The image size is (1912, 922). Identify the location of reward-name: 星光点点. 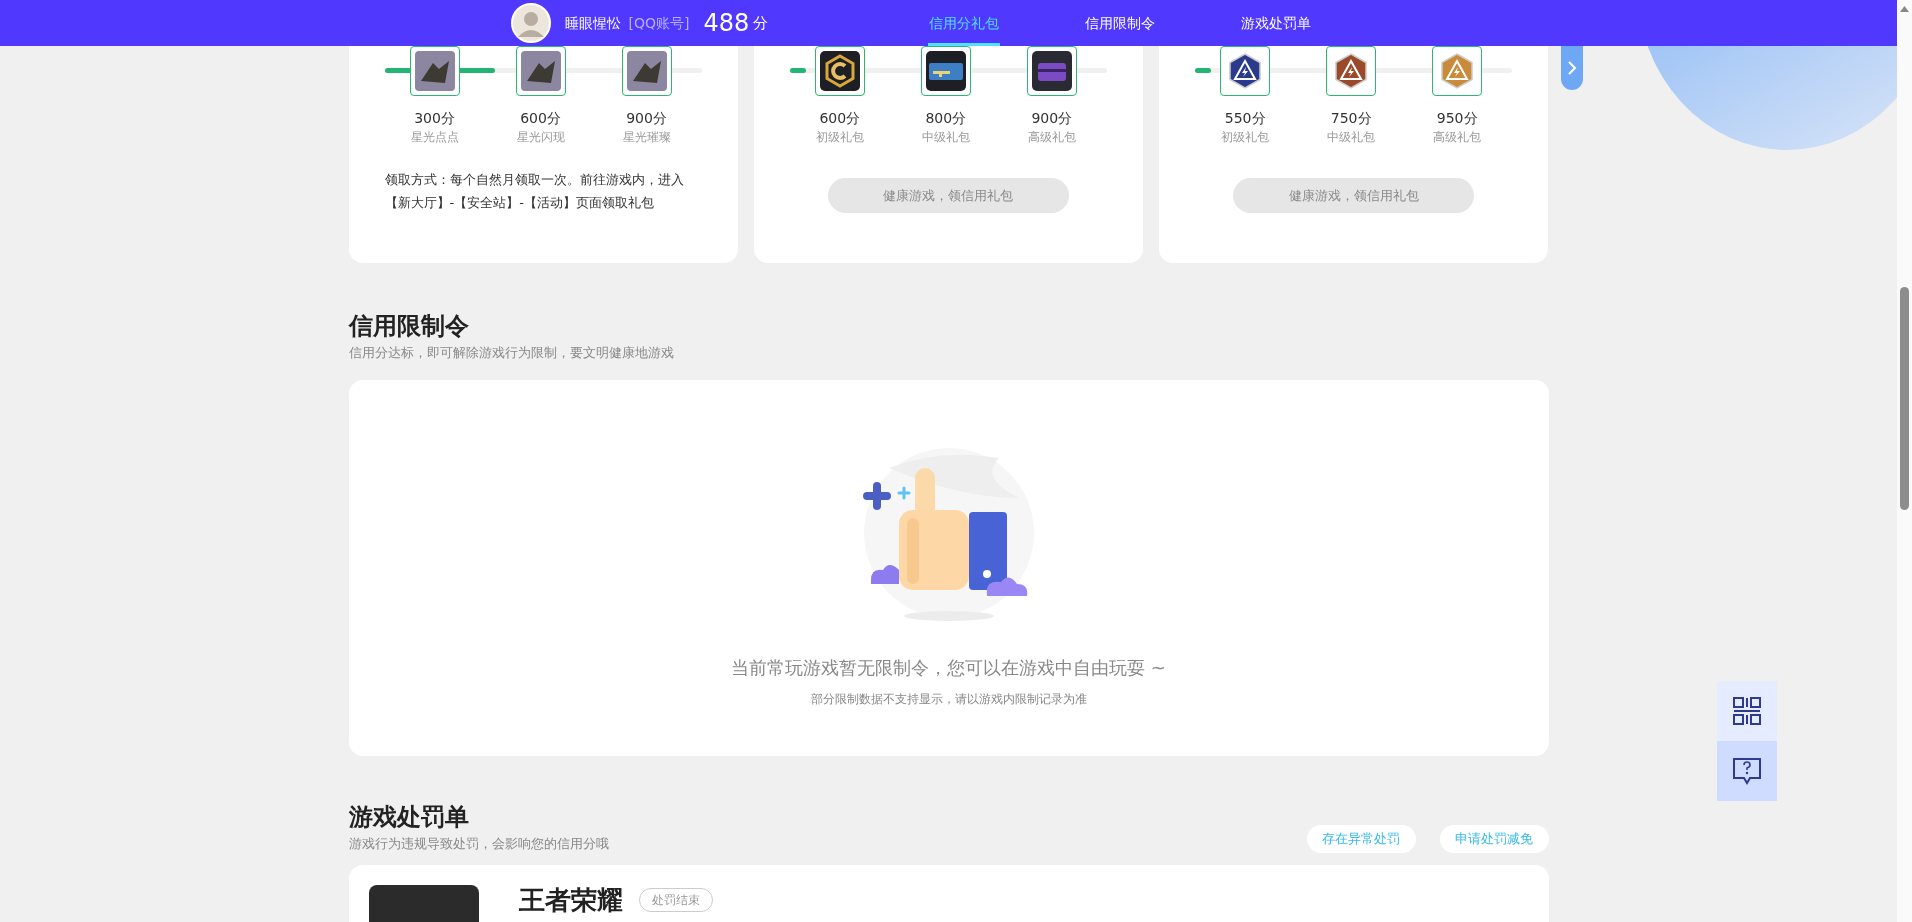
(434, 137).